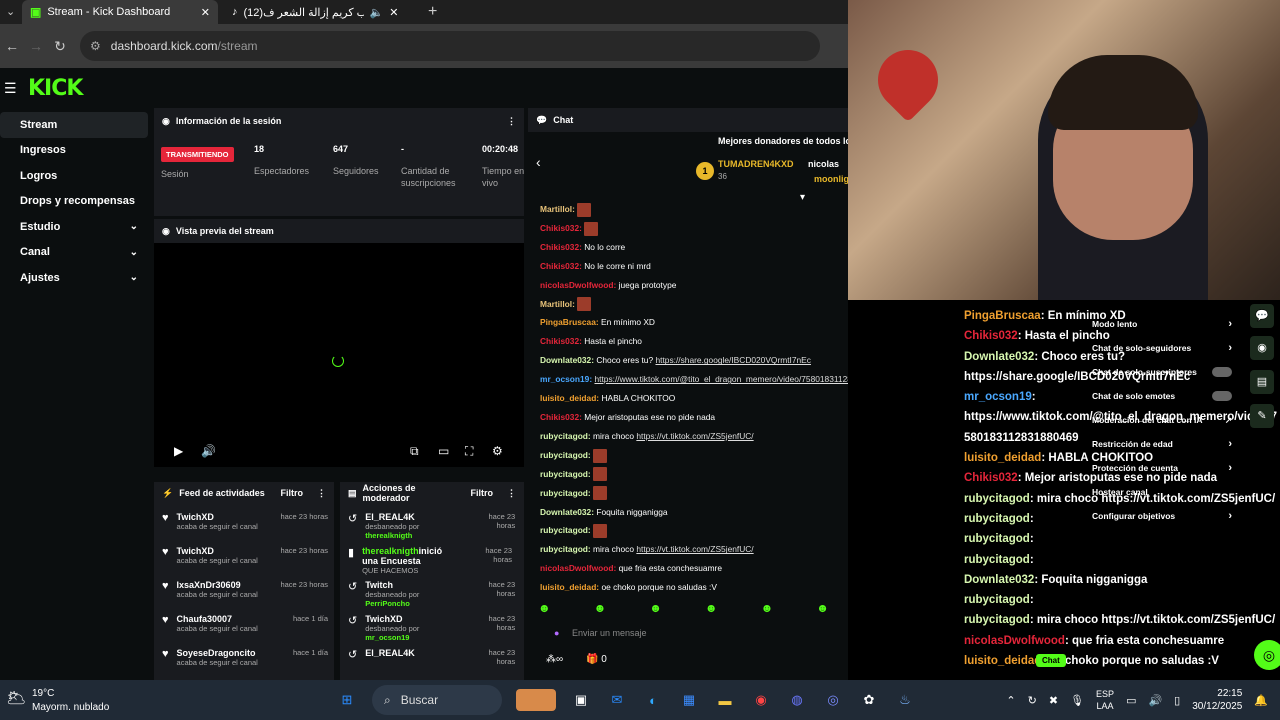 Image resolution: width=1280 pixels, height=720 pixels. What do you see at coordinates (1217, 700) in the screenshot?
I see `clock: 22:15 30/12/2025` at bounding box center [1217, 700].